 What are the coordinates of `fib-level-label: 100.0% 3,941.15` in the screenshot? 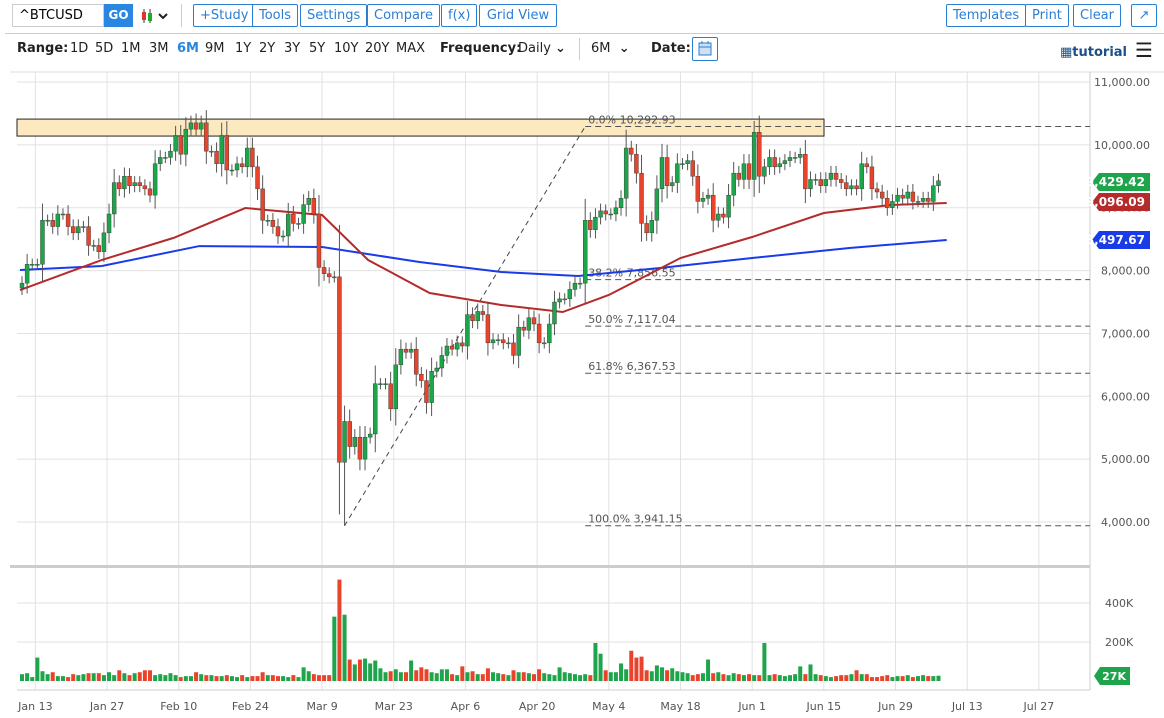 It's located at (635, 519).